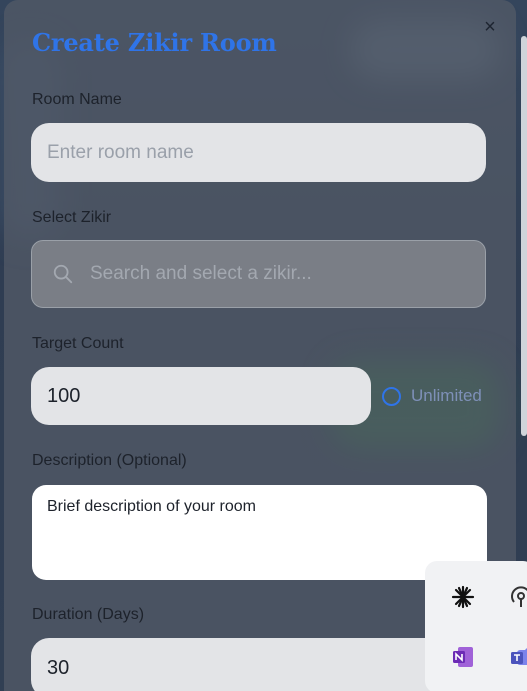  What do you see at coordinates (463, 657) in the screenshot?
I see `onenote-icon` at bounding box center [463, 657].